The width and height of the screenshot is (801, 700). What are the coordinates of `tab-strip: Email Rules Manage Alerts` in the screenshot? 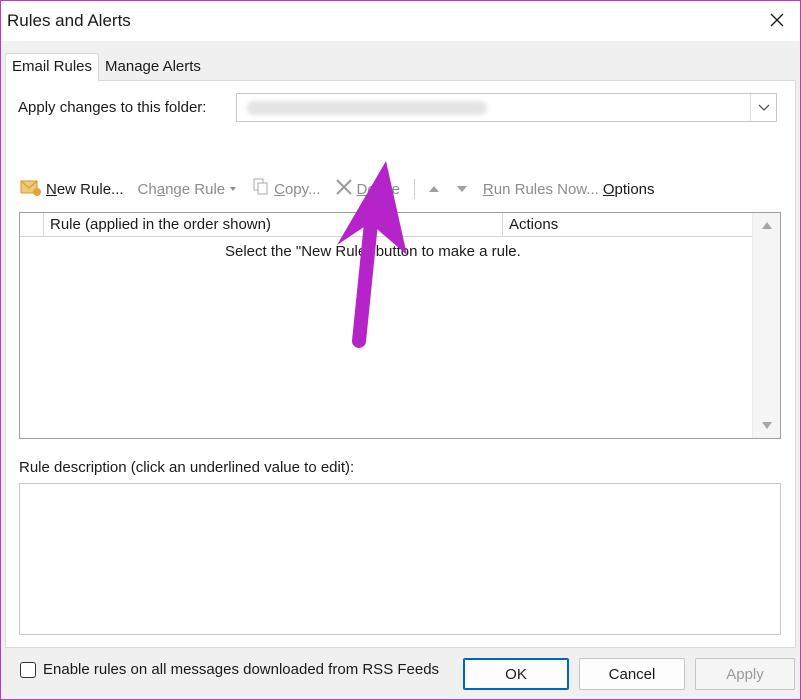 It's located at (106, 67).